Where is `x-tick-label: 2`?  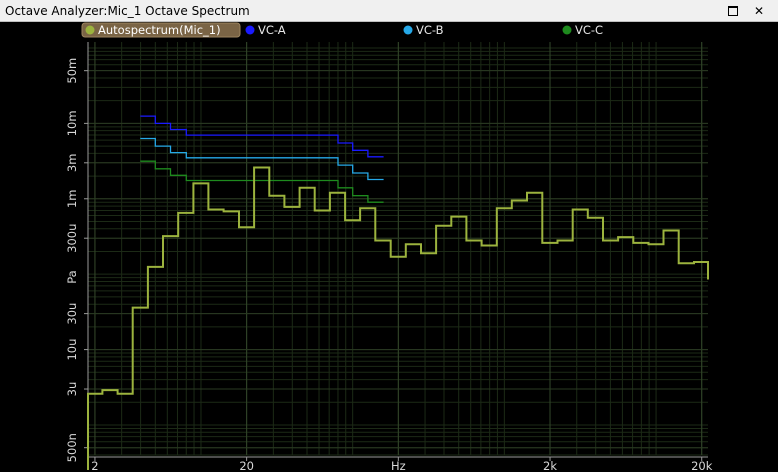
x-tick-label: 2 is located at coordinates (94, 465).